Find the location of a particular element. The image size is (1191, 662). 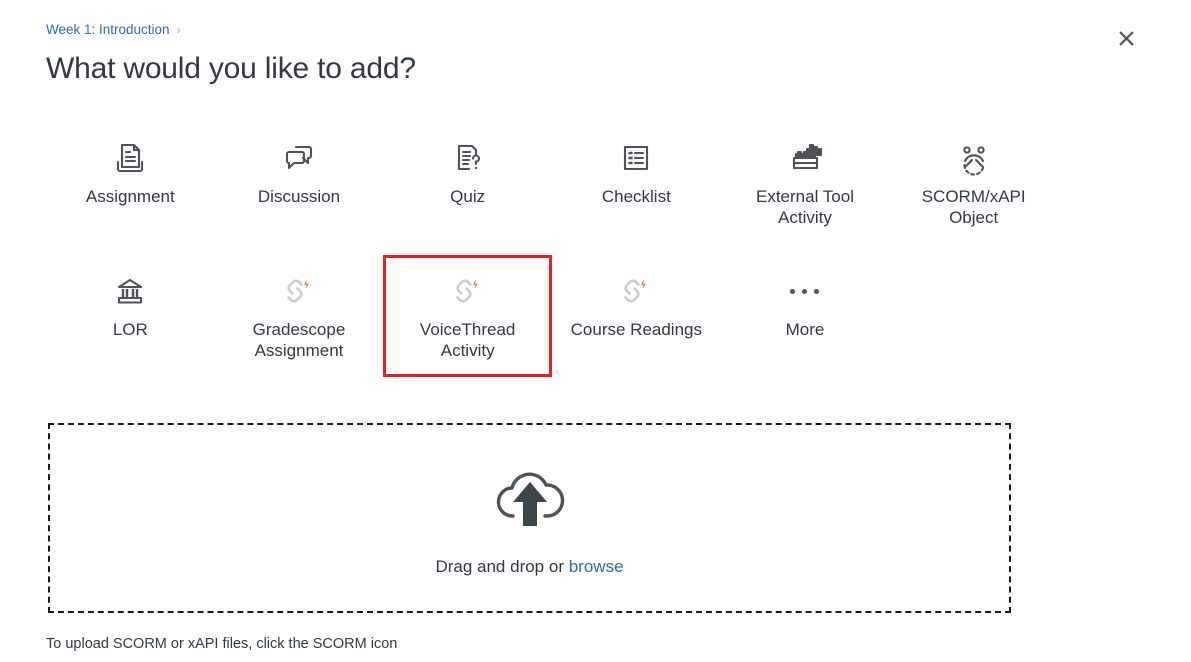

breadcrumb-link-week-1: Week 1: Introduction is located at coordinates (108, 30).